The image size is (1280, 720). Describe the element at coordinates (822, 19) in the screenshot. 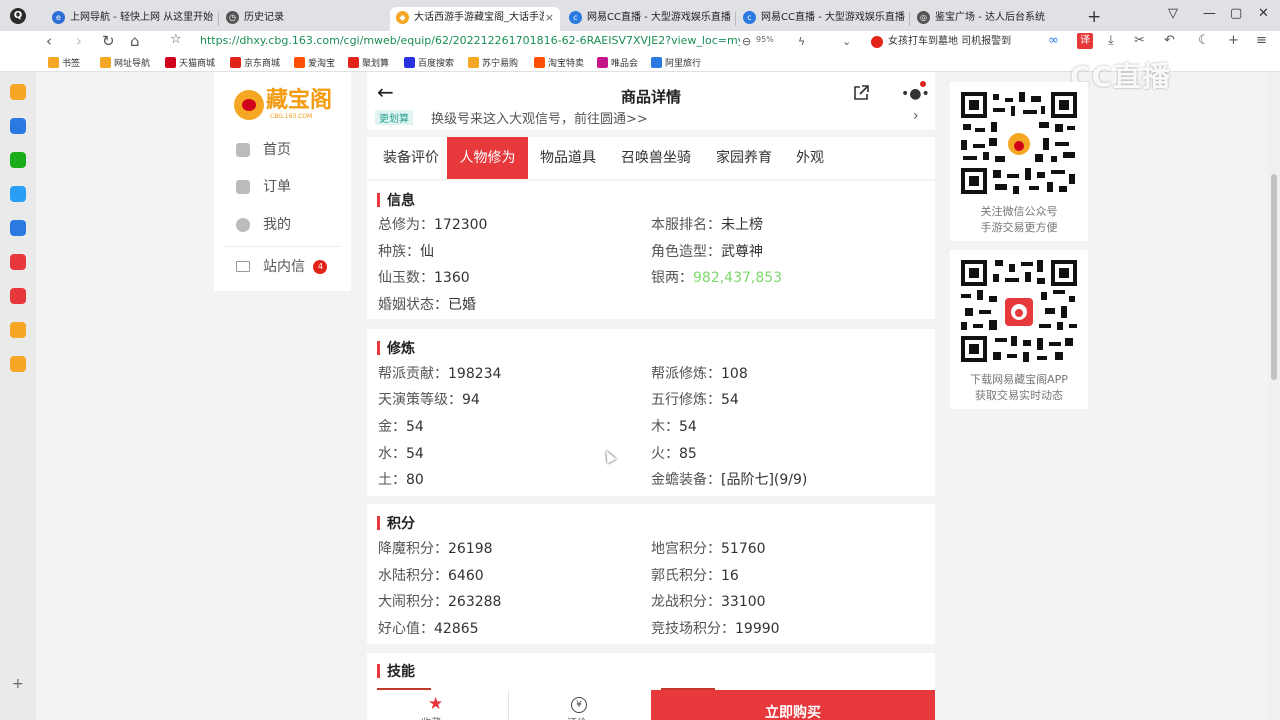

I see `tab-cc-2: c 网易CC直播 - 大型游戏娱乐直播` at that location.